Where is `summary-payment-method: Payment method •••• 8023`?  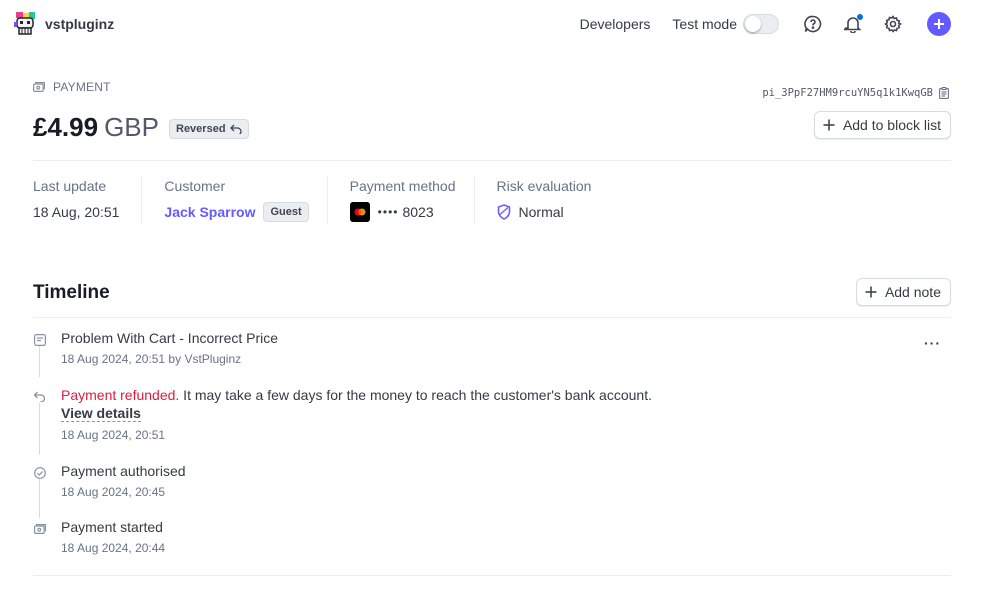 summary-payment-method: Payment method •••• 8023 is located at coordinates (401, 200).